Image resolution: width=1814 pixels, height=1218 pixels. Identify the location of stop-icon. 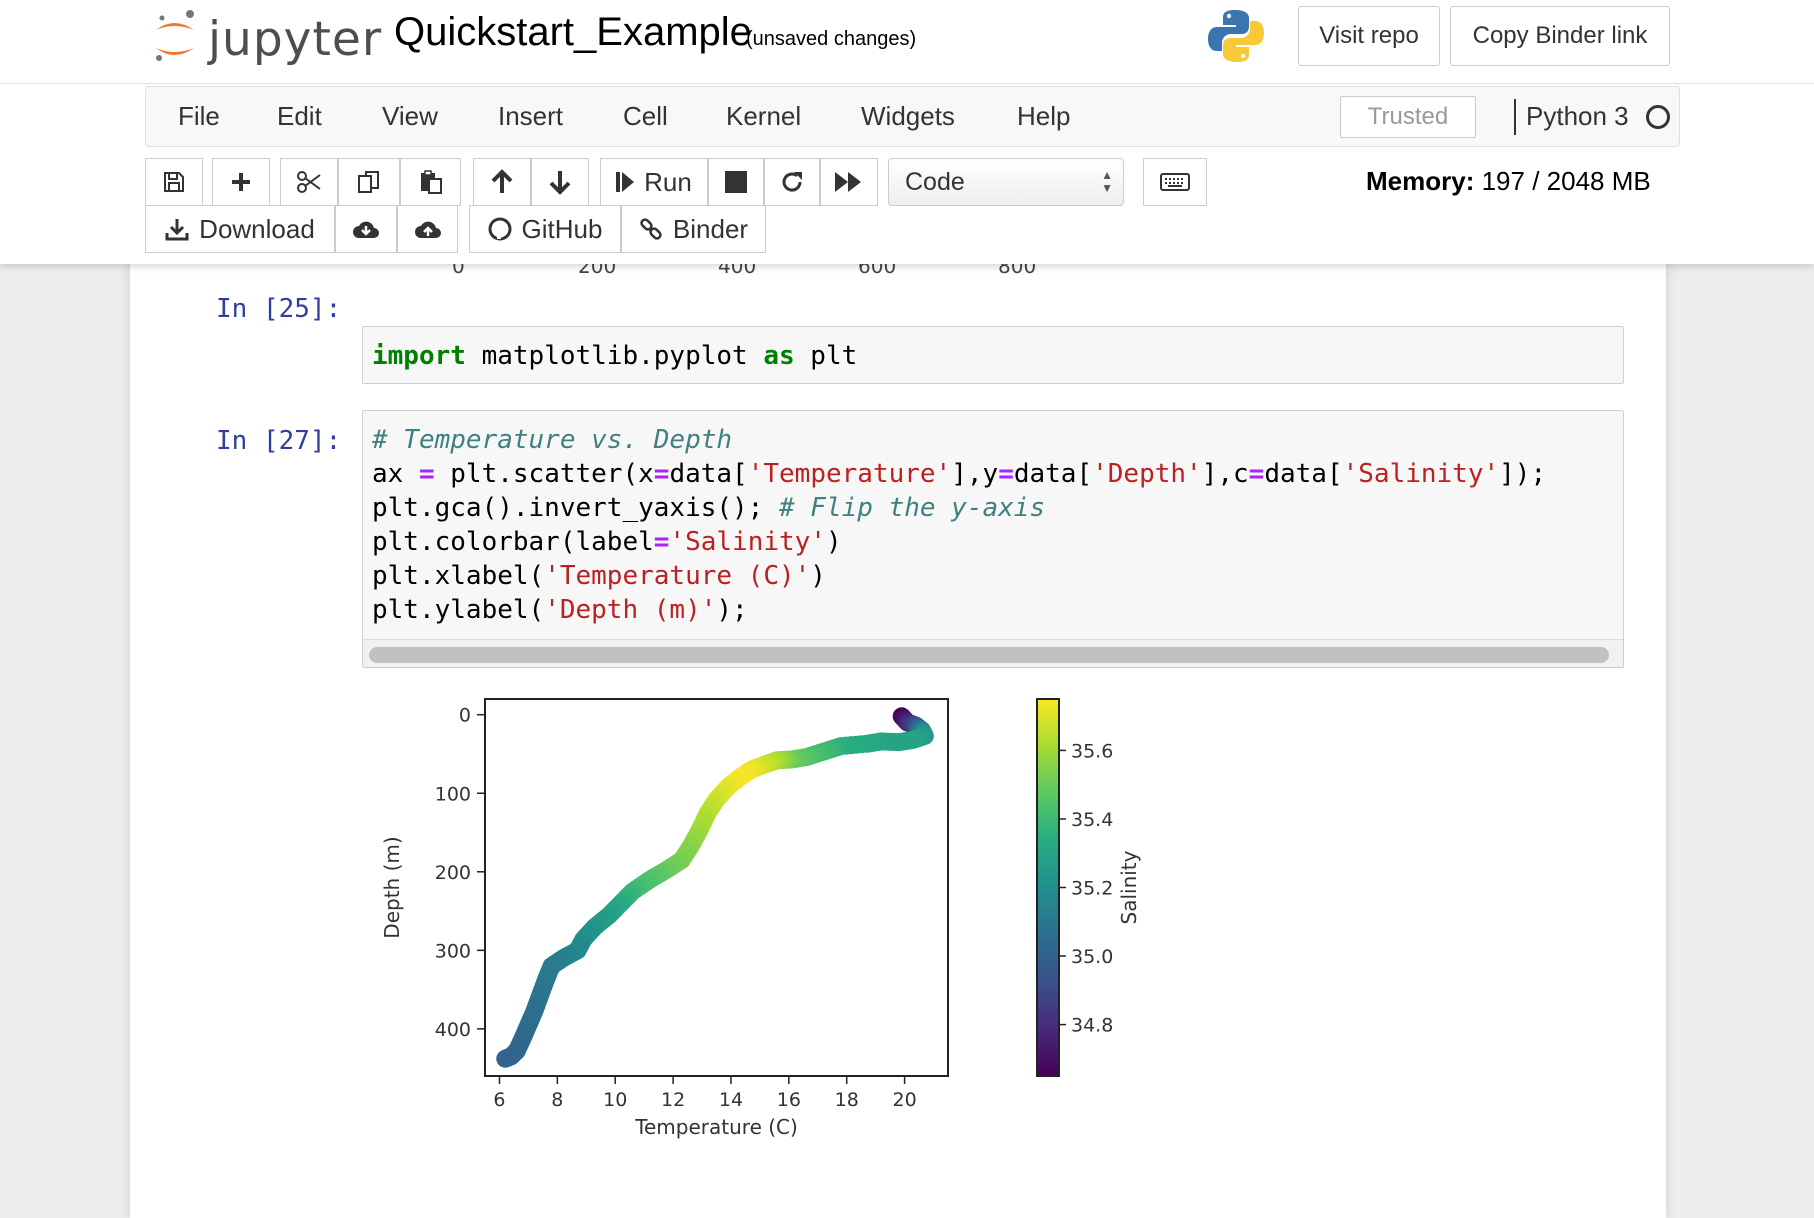
(736, 182).